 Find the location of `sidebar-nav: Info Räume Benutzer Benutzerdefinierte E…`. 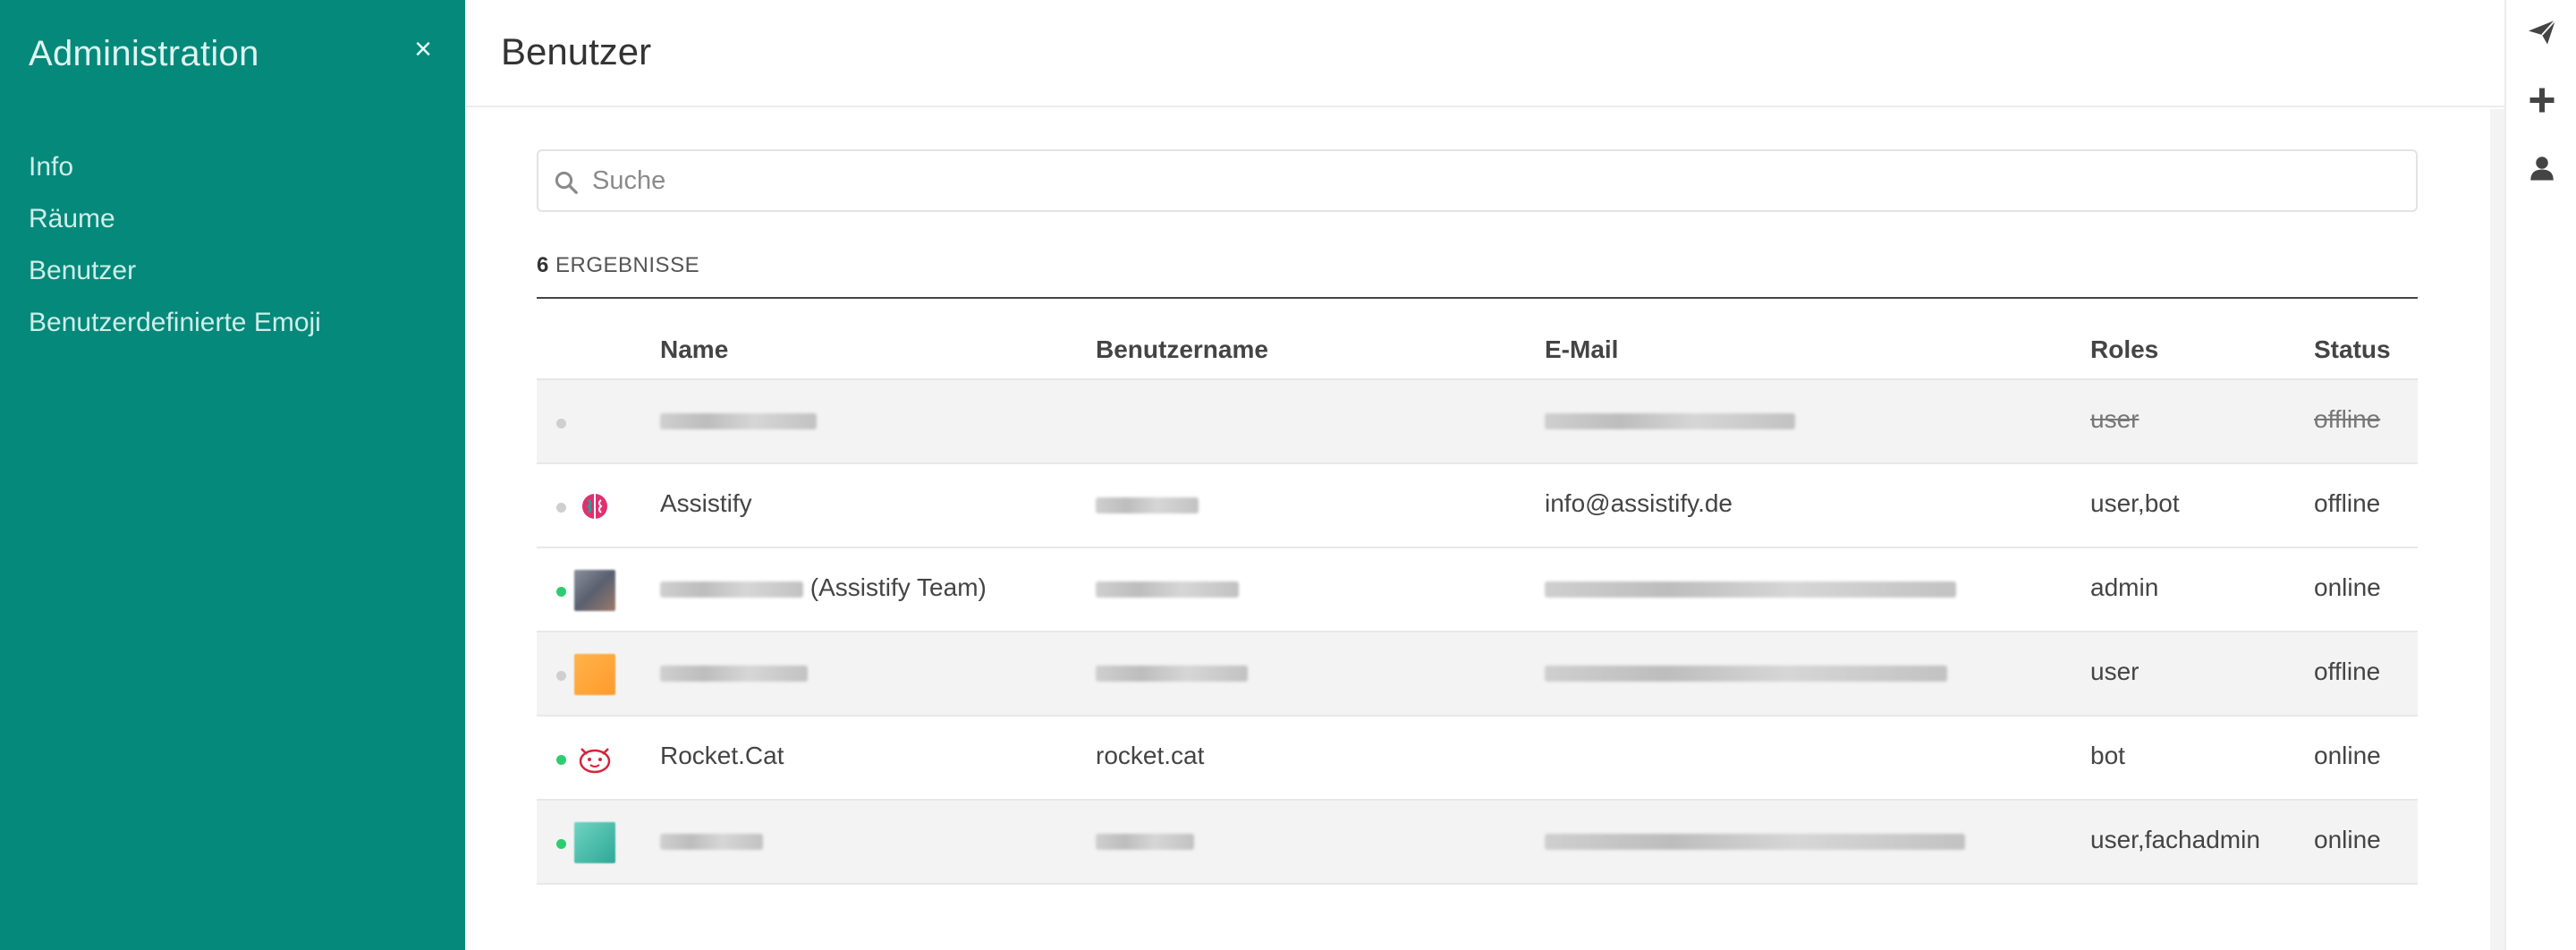

sidebar-nav: Info Räume Benutzer Benutzerdefinierte E… is located at coordinates (175, 254).